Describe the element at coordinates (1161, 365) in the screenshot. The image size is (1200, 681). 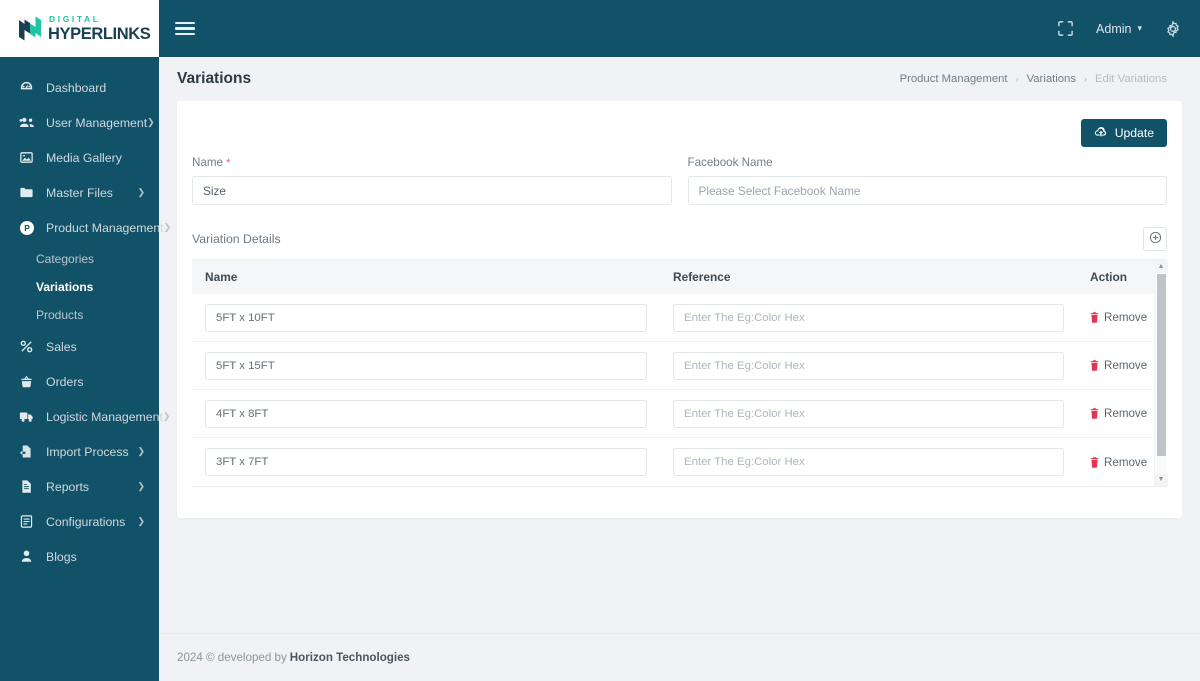
I see `scrollbar-thumb` at that location.